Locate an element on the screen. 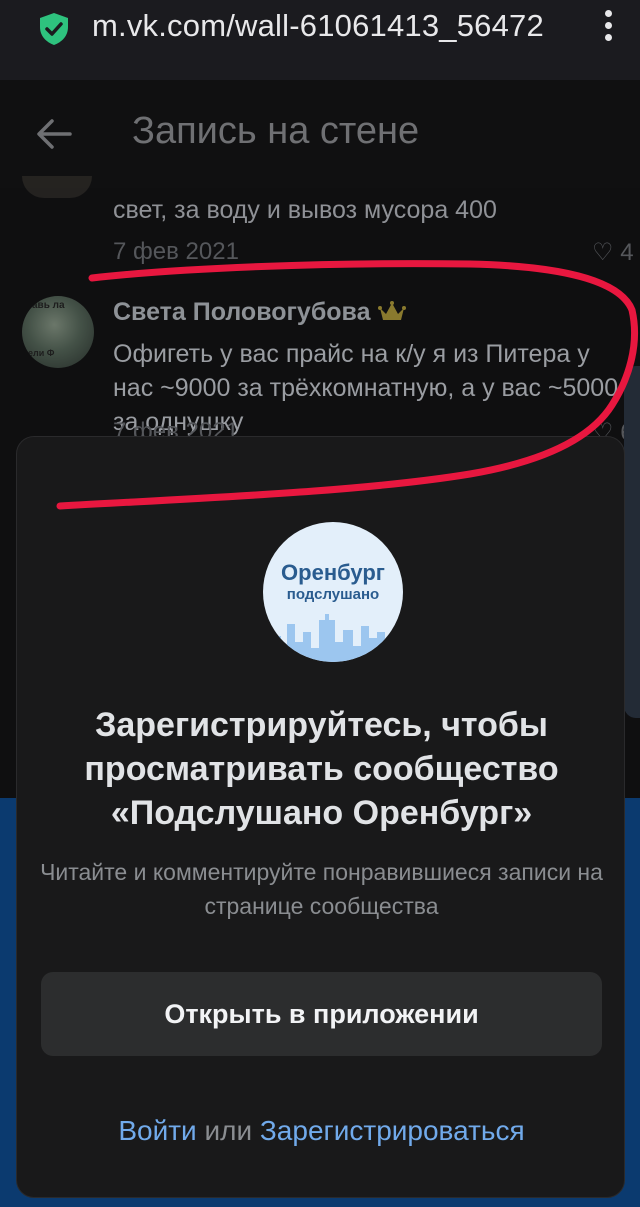  avatar is located at coordinates (57, 187).